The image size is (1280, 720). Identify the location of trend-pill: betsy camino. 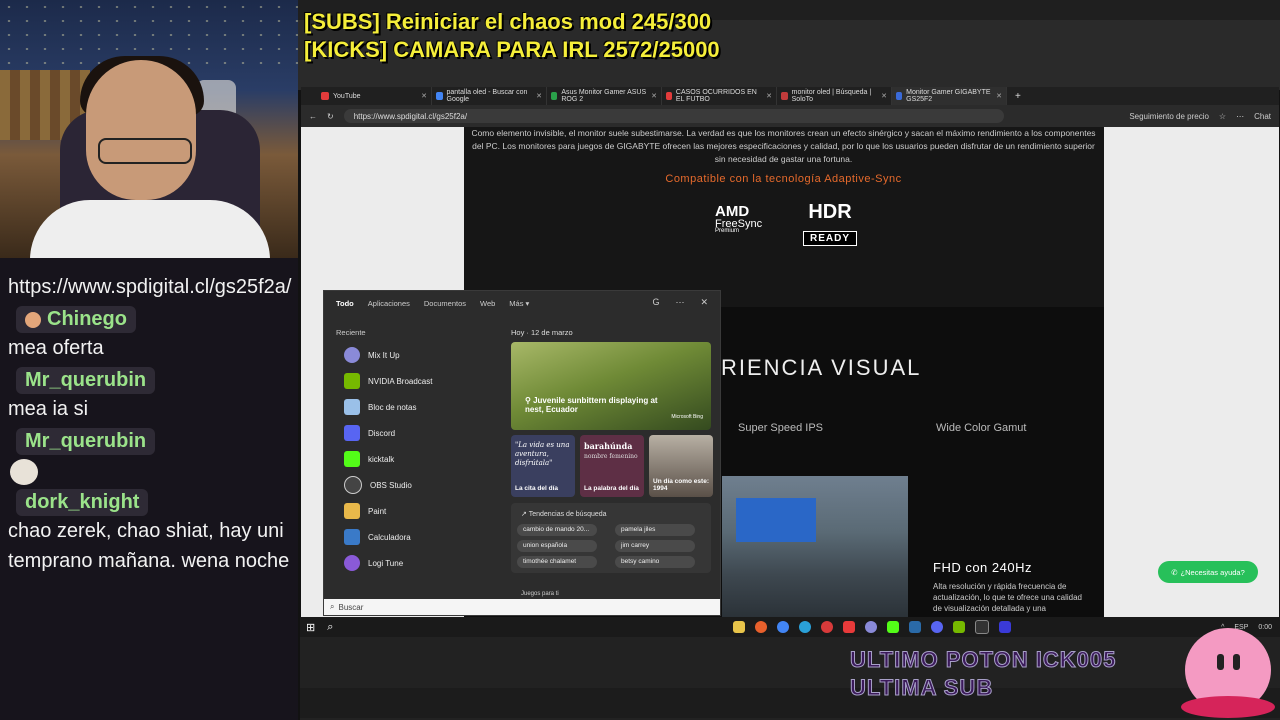
(655, 562).